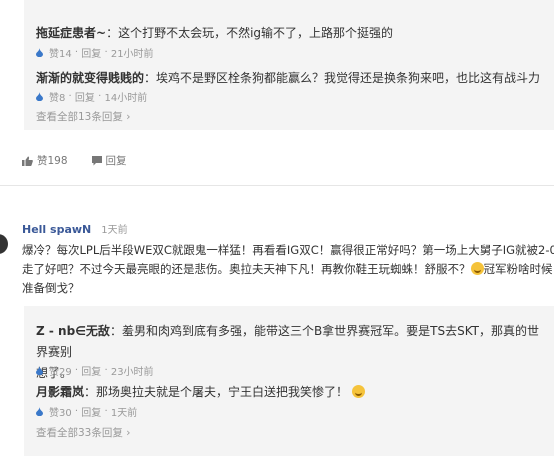 This screenshot has height=456, width=554. I want to click on reply-text: ：埃鸡不是野区栓条狗都能赢么？我觉得还是换条狗来吧，也比这有战斗力, so click(342, 78).